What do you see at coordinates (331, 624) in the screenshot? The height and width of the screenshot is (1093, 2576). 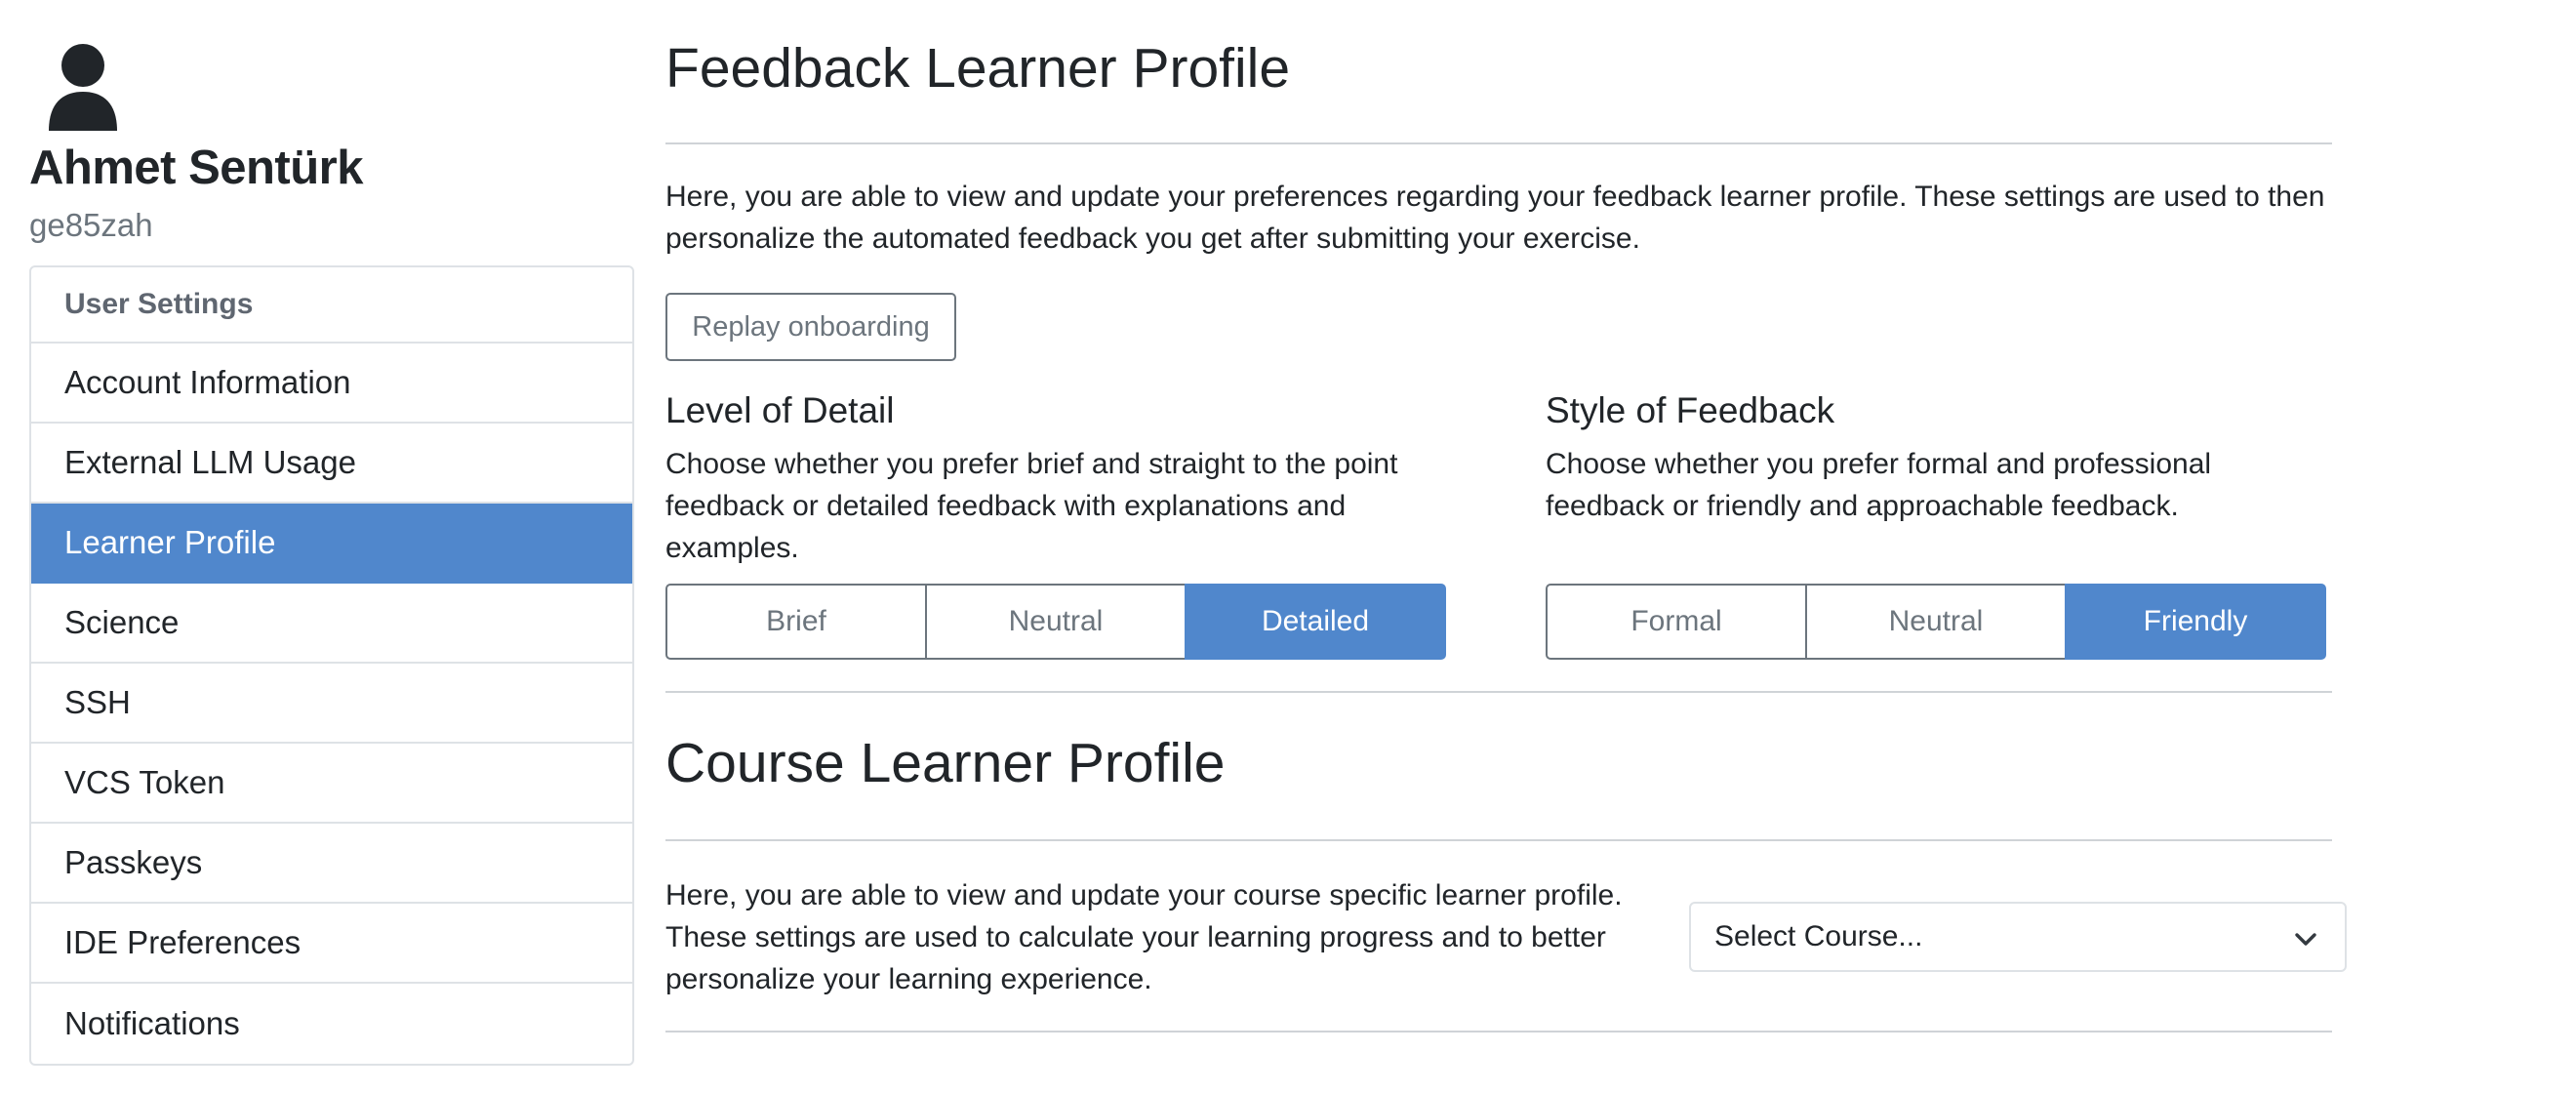 I see `sidebar-item-science: Science` at bounding box center [331, 624].